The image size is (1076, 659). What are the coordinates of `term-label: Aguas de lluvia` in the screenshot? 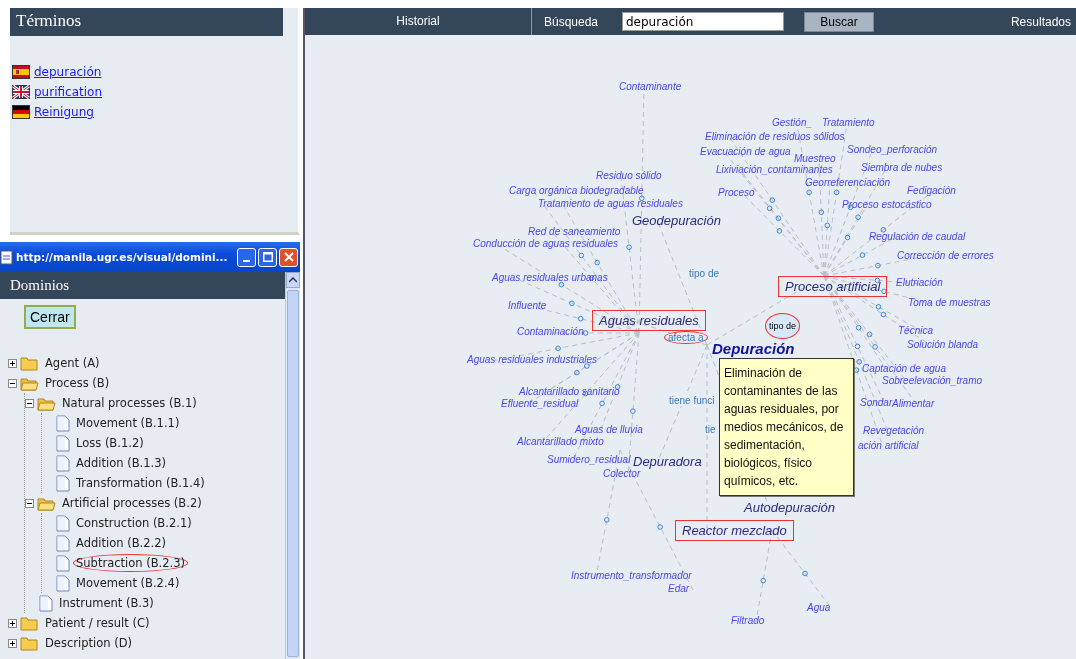 It's located at (609, 429).